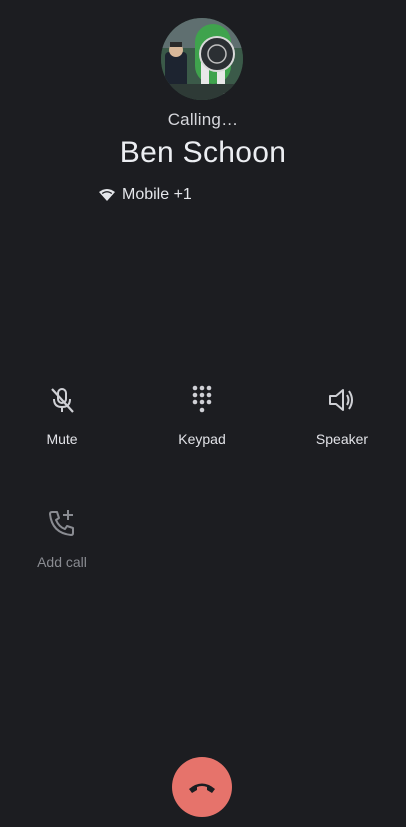 This screenshot has width=406, height=827. I want to click on keypad-label: Keypad, so click(202, 439).